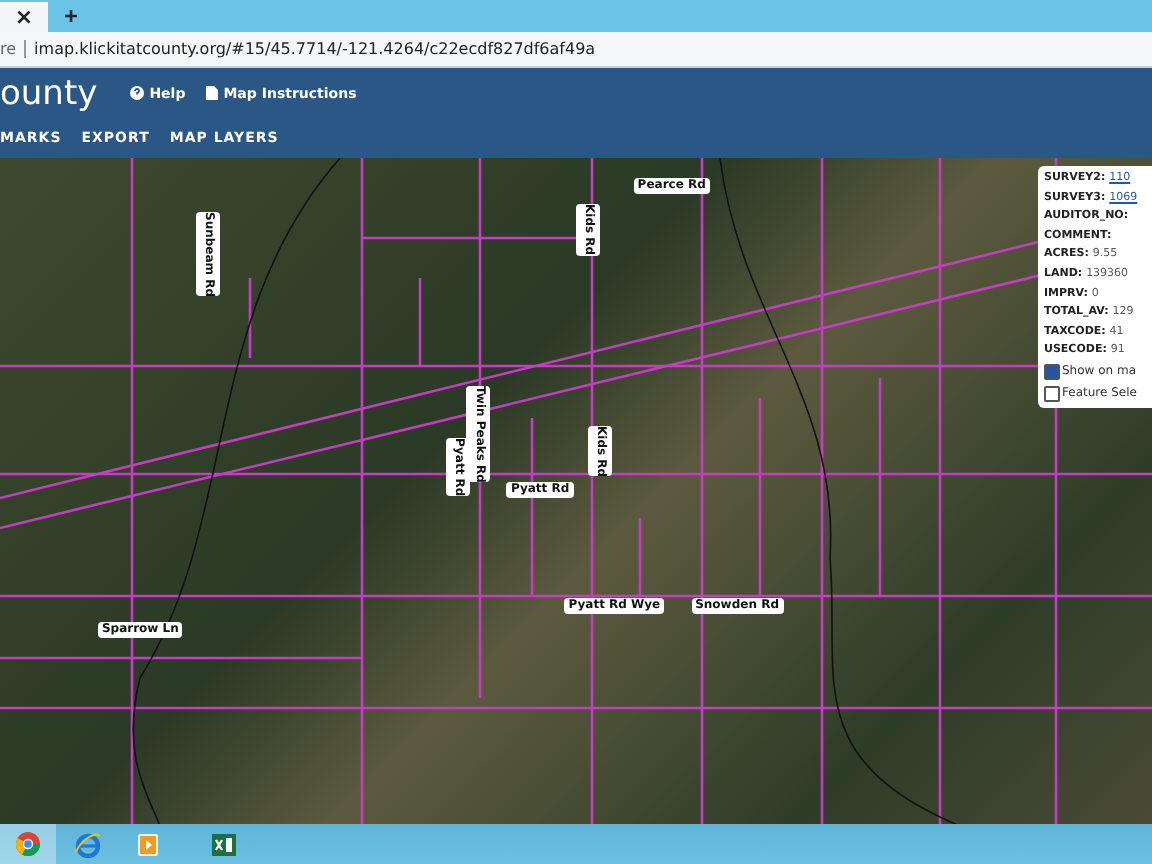 The width and height of the screenshot is (1152, 864). I want to click on address-field: imap.klickitatcounty.org/#15/45.7714/-121.4264/c22ecdf827df6af49a, so click(315, 49).